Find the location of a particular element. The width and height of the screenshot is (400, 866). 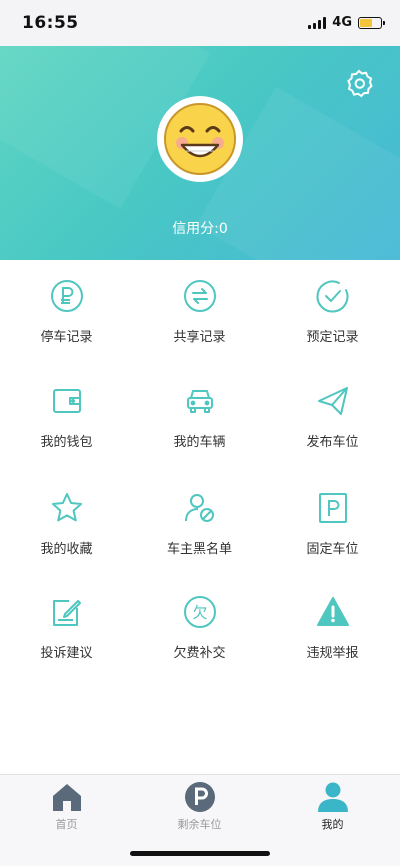

share-arrows-icon is located at coordinates (199, 296).